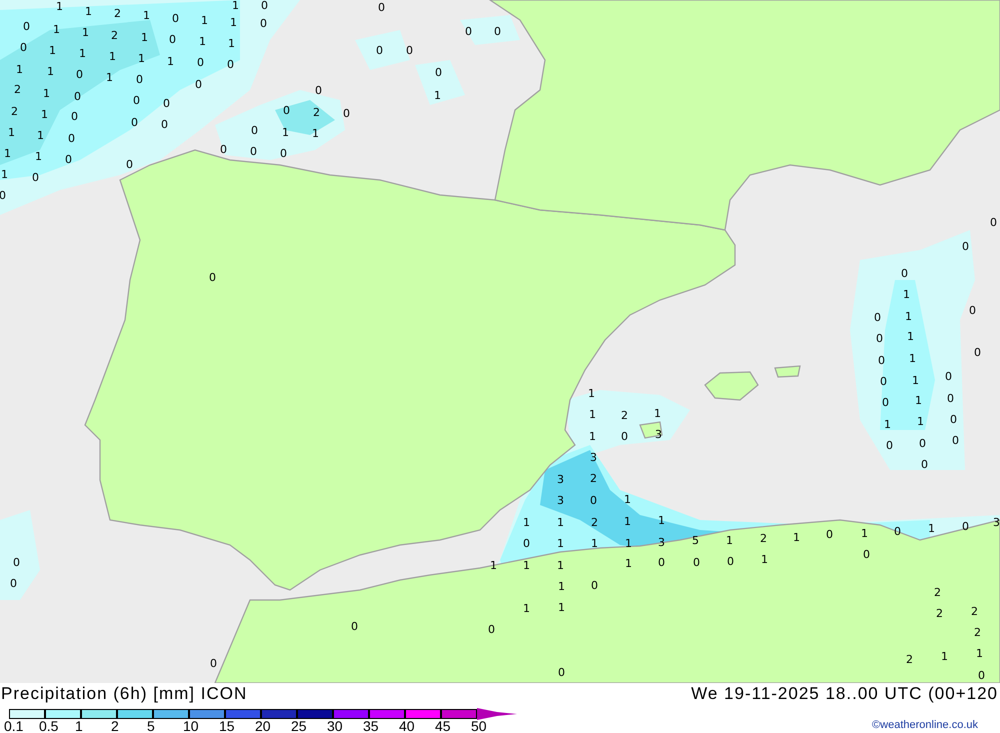 Image resolution: width=1000 pixels, height=733 pixels. What do you see at coordinates (371, 725) in the screenshot?
I see `legend-tick-label: 35` at bounding box center [371, 725].